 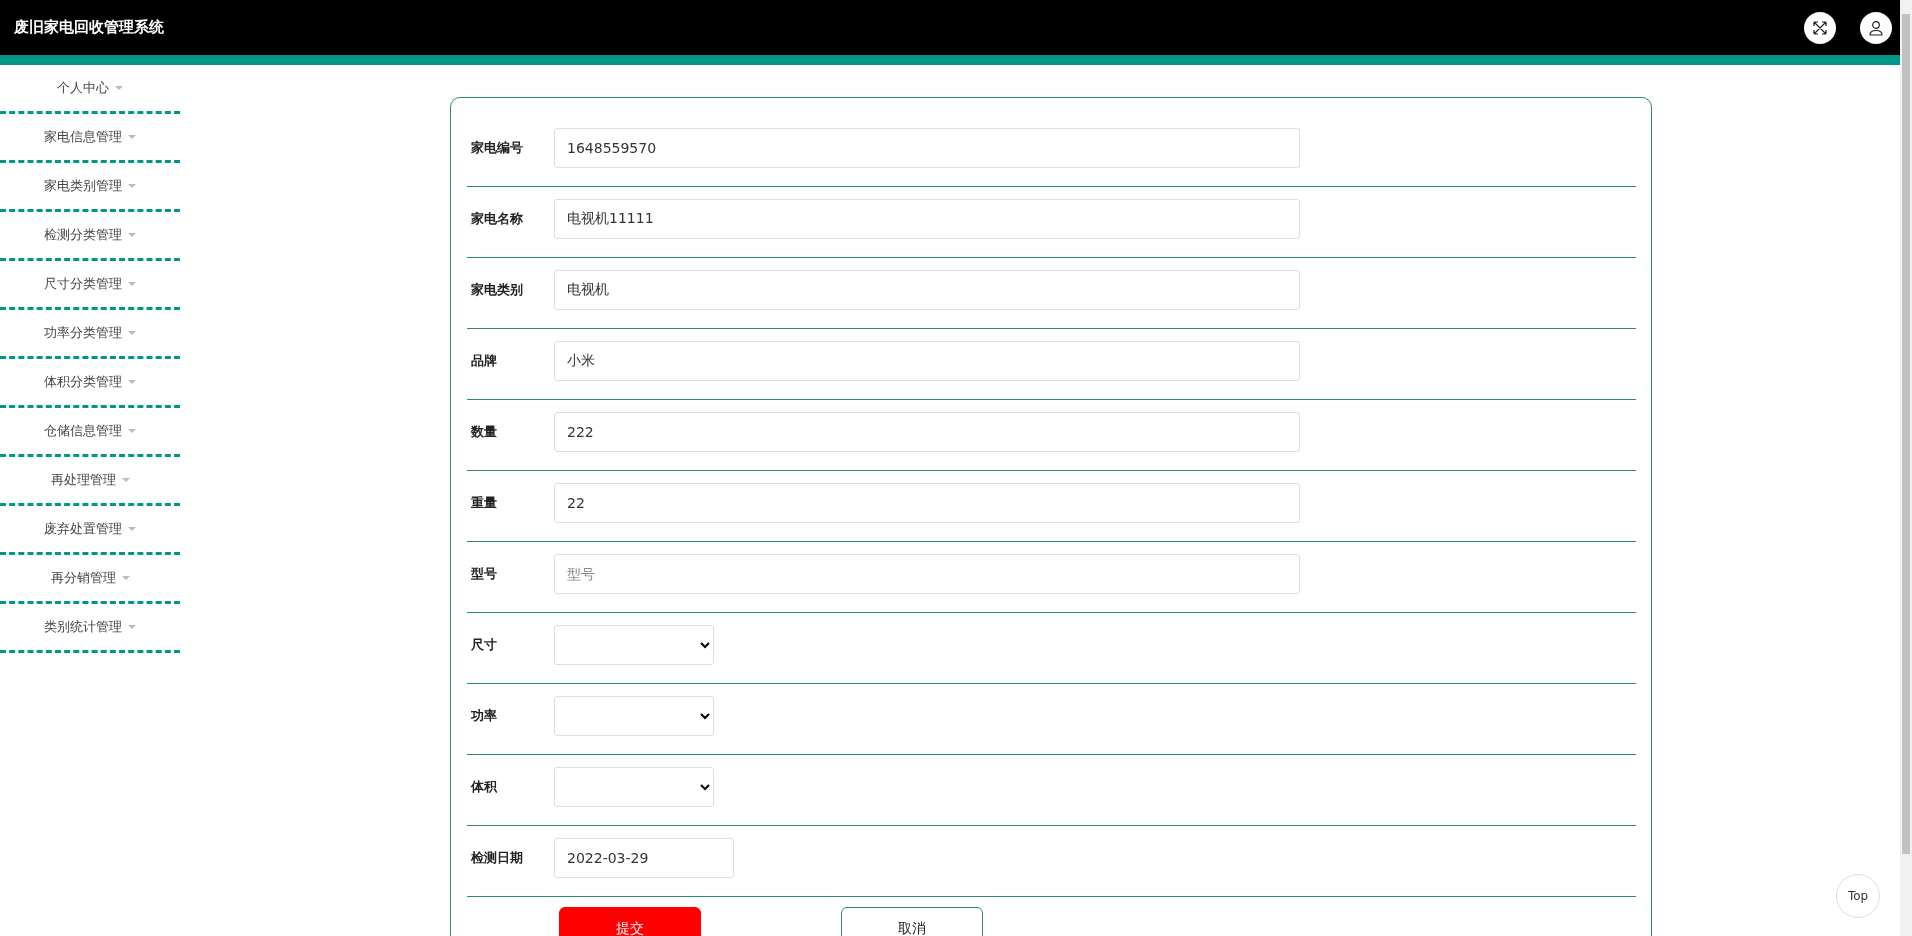 I want to click on sidebar-menu-item: 再分销管理, so click(x=90, y=579).